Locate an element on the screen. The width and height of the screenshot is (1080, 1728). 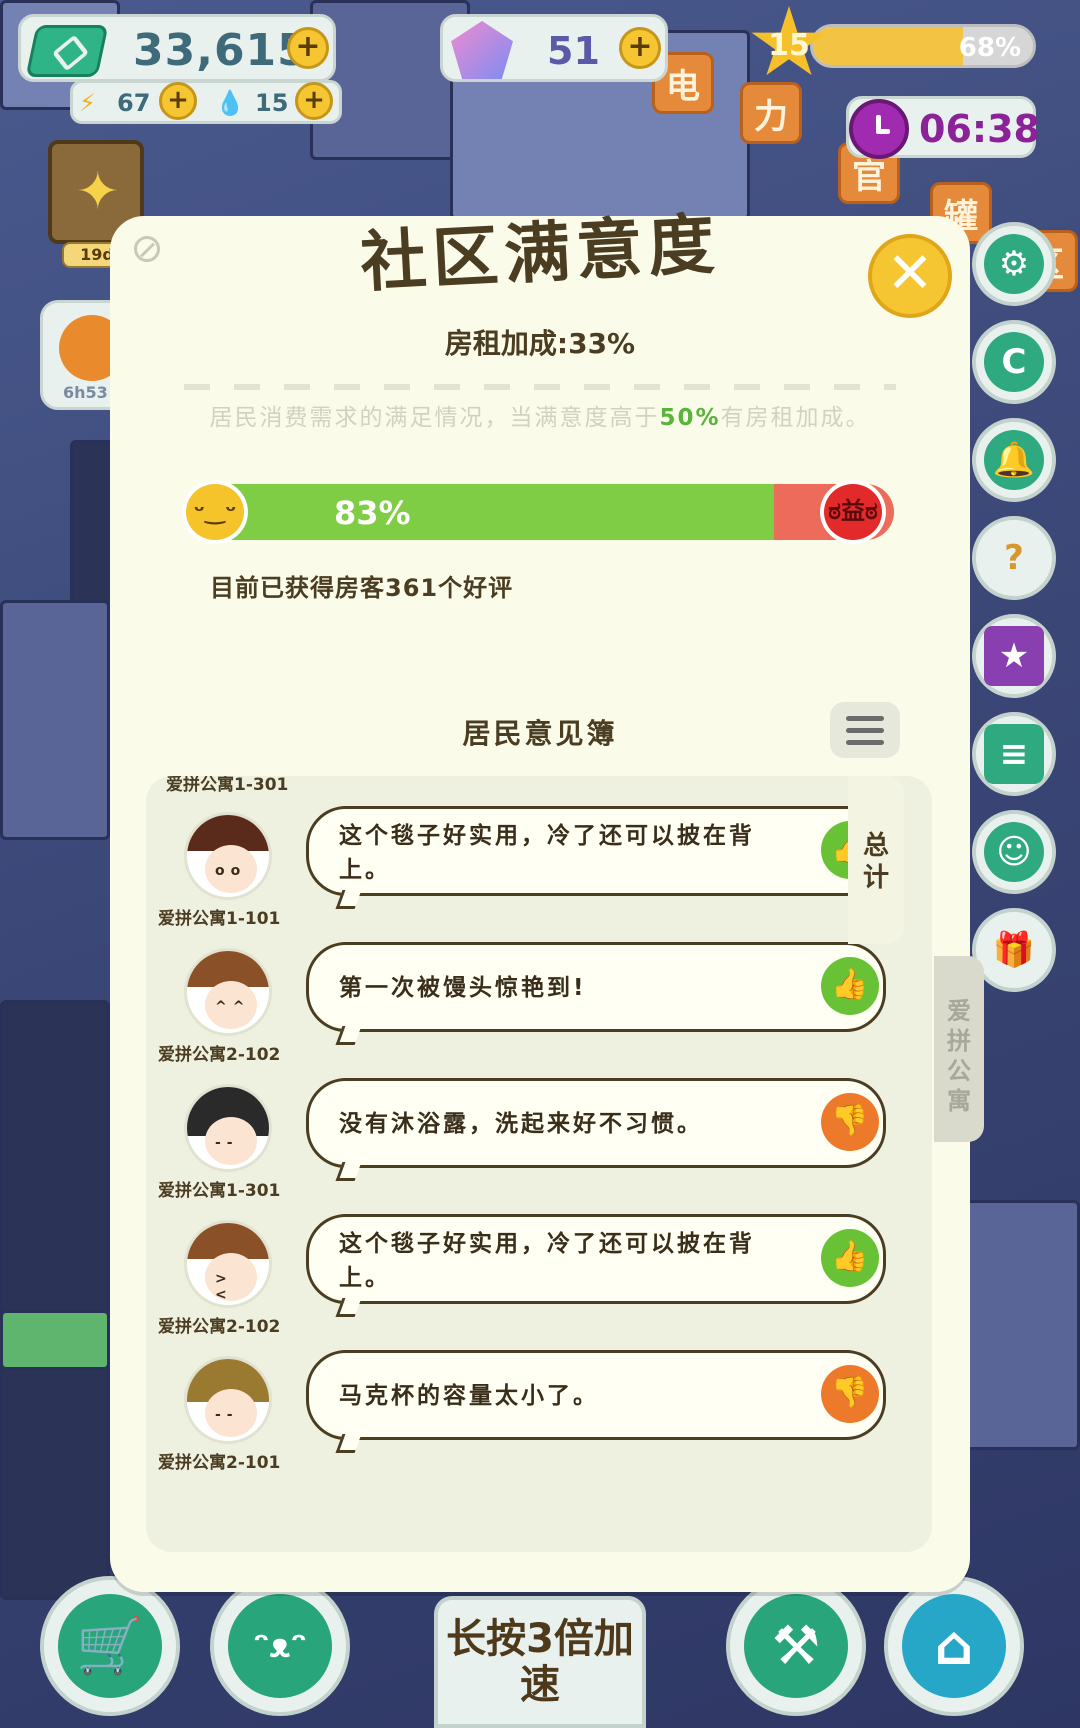
list-view-button is located at coordinates (865, 730).